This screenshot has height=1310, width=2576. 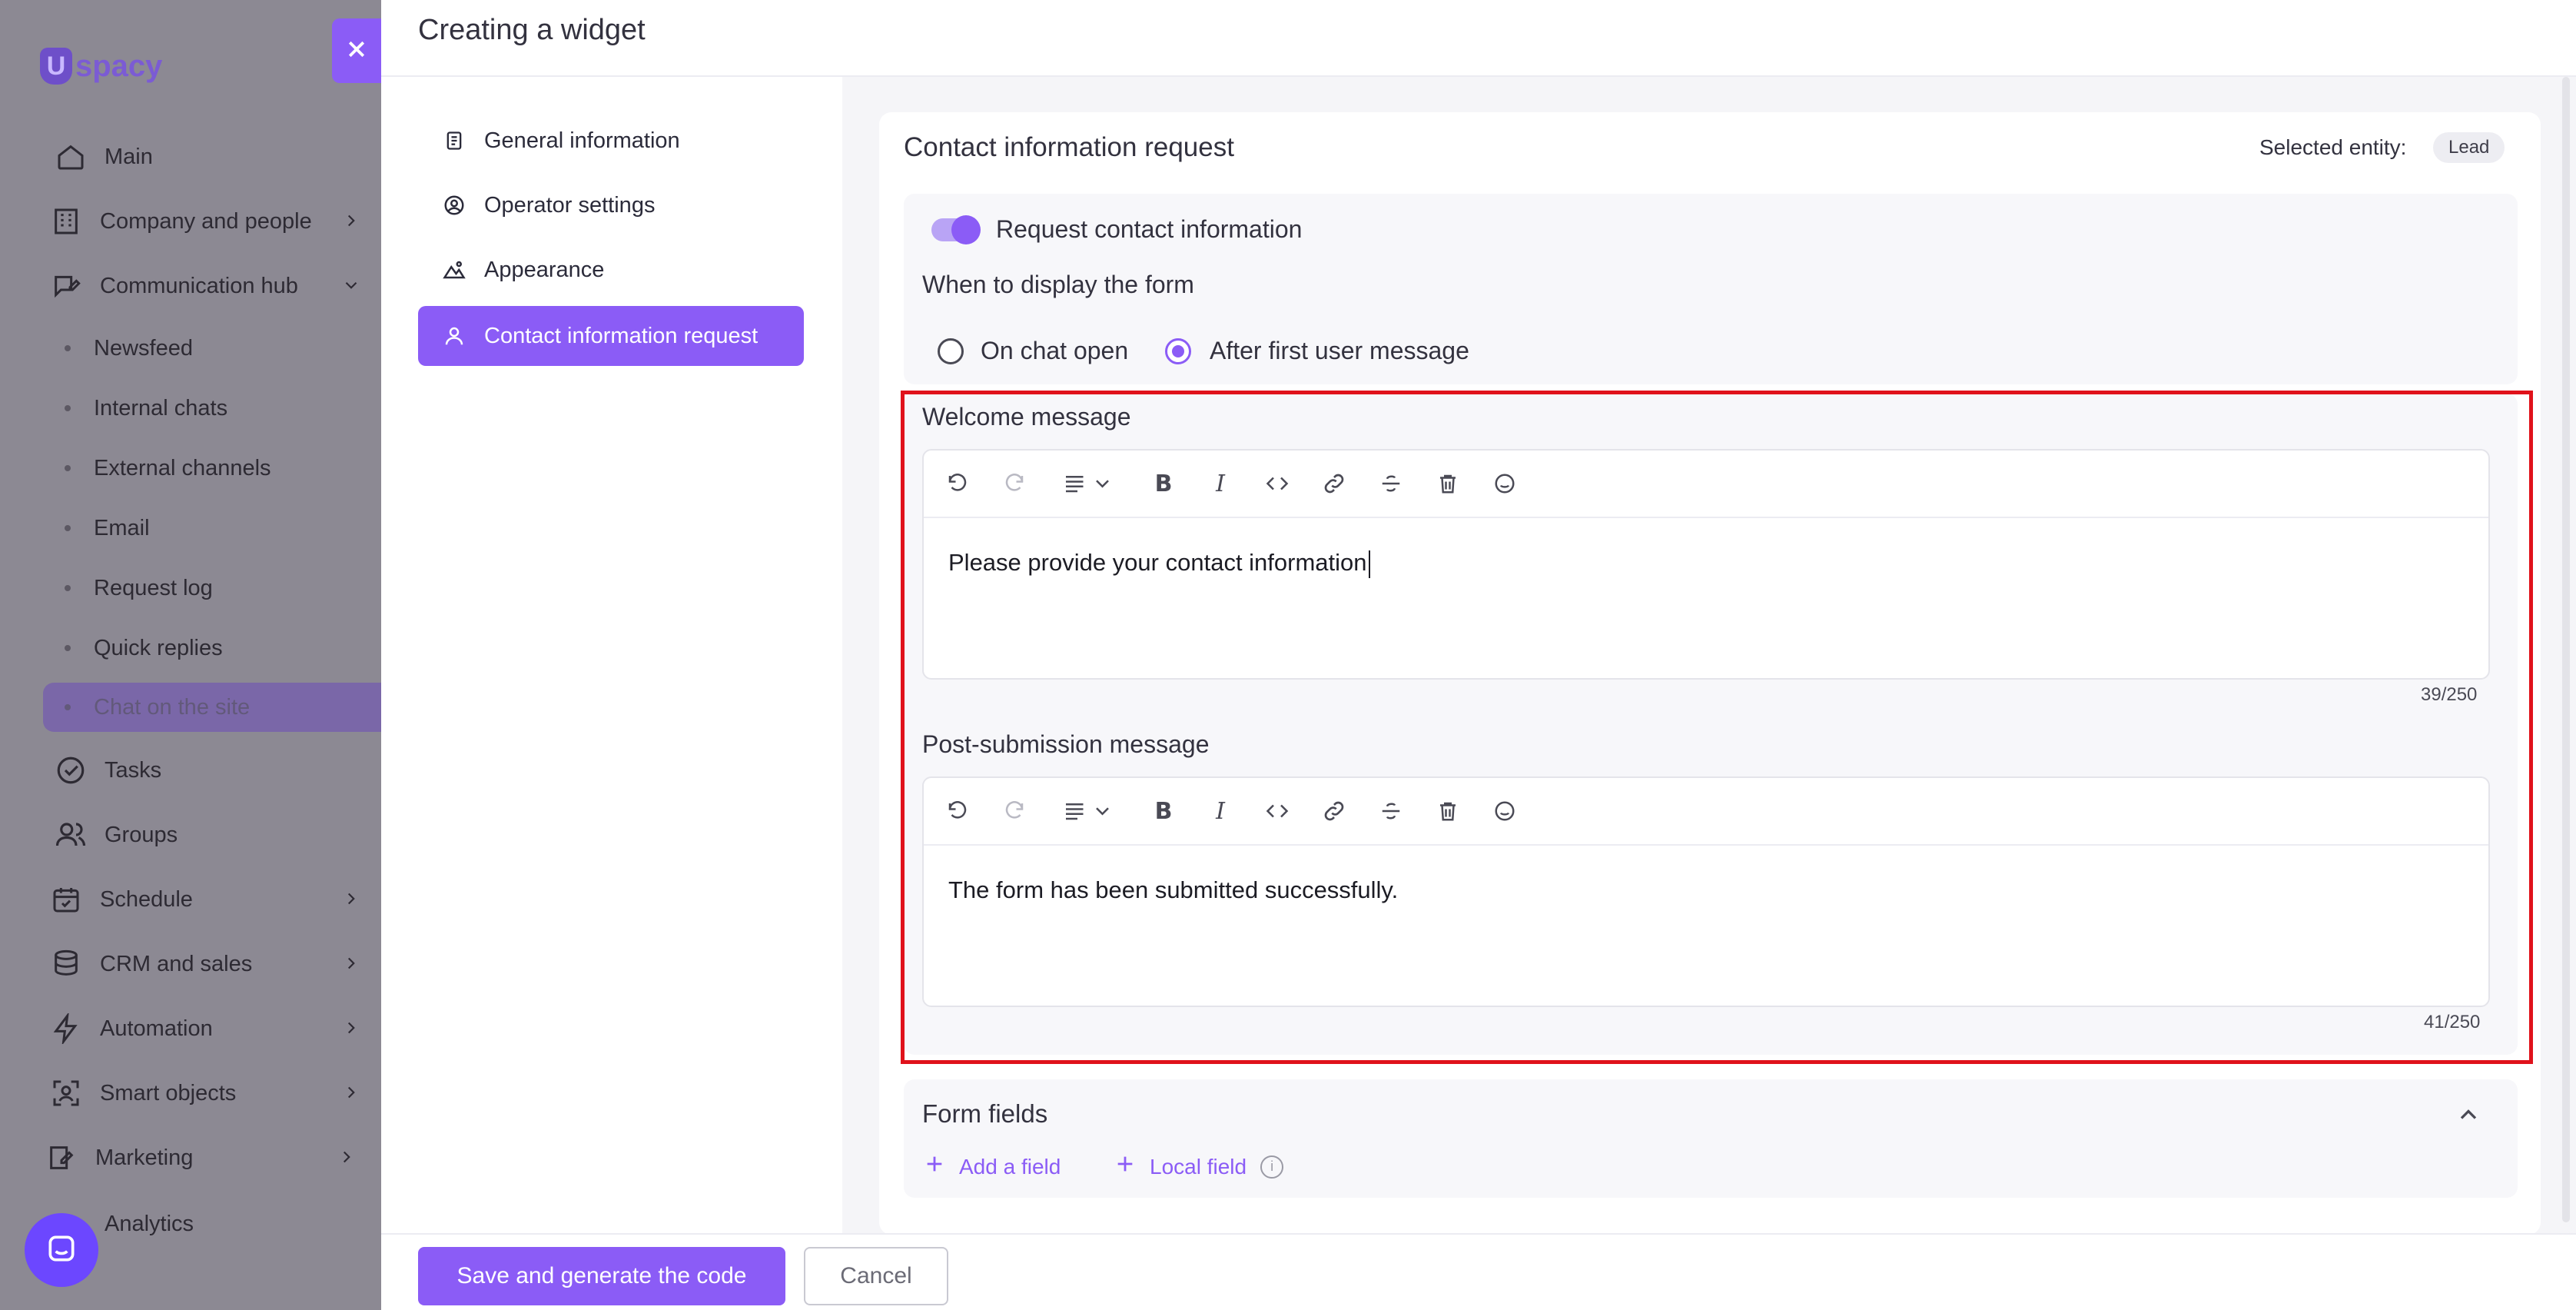 What do you see at coordinates (153, 588) in the screenshot?
I see `subitem-label: Request log` at bounding box center [153, 588].